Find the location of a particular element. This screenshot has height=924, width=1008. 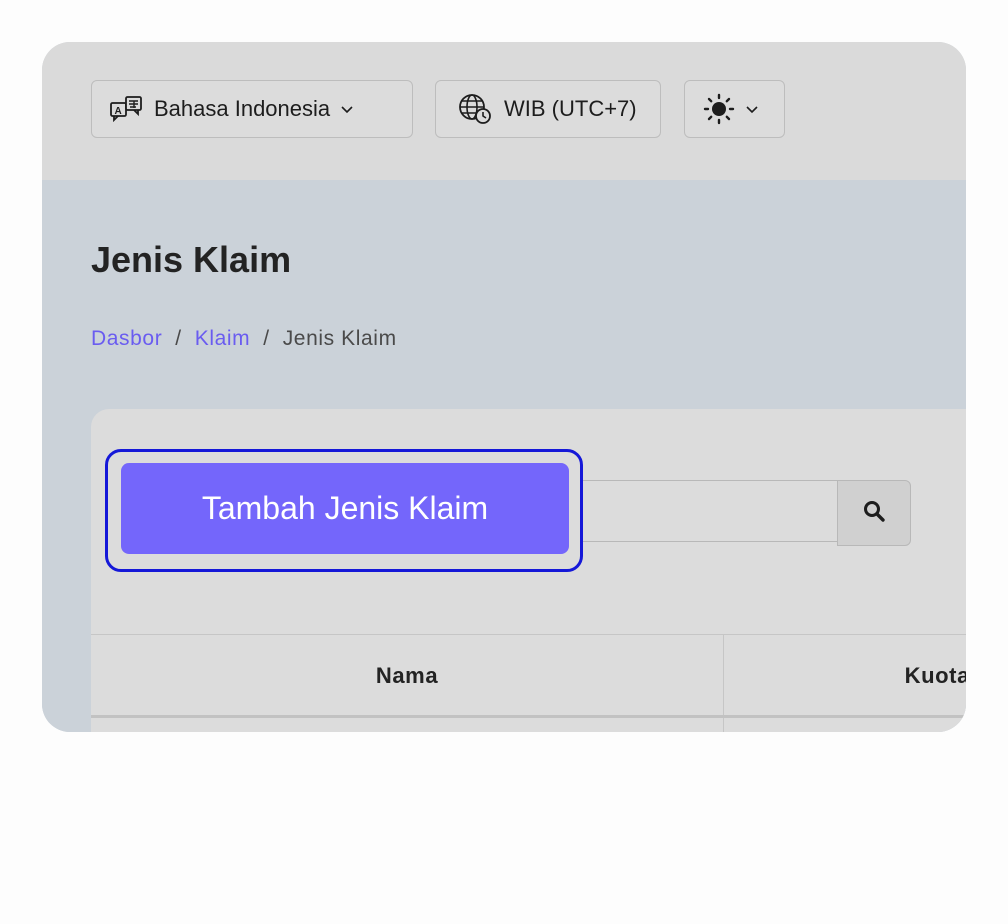

add-claim-type-button: Tambah Jenis Klaim is located at coordinates (345, 508).